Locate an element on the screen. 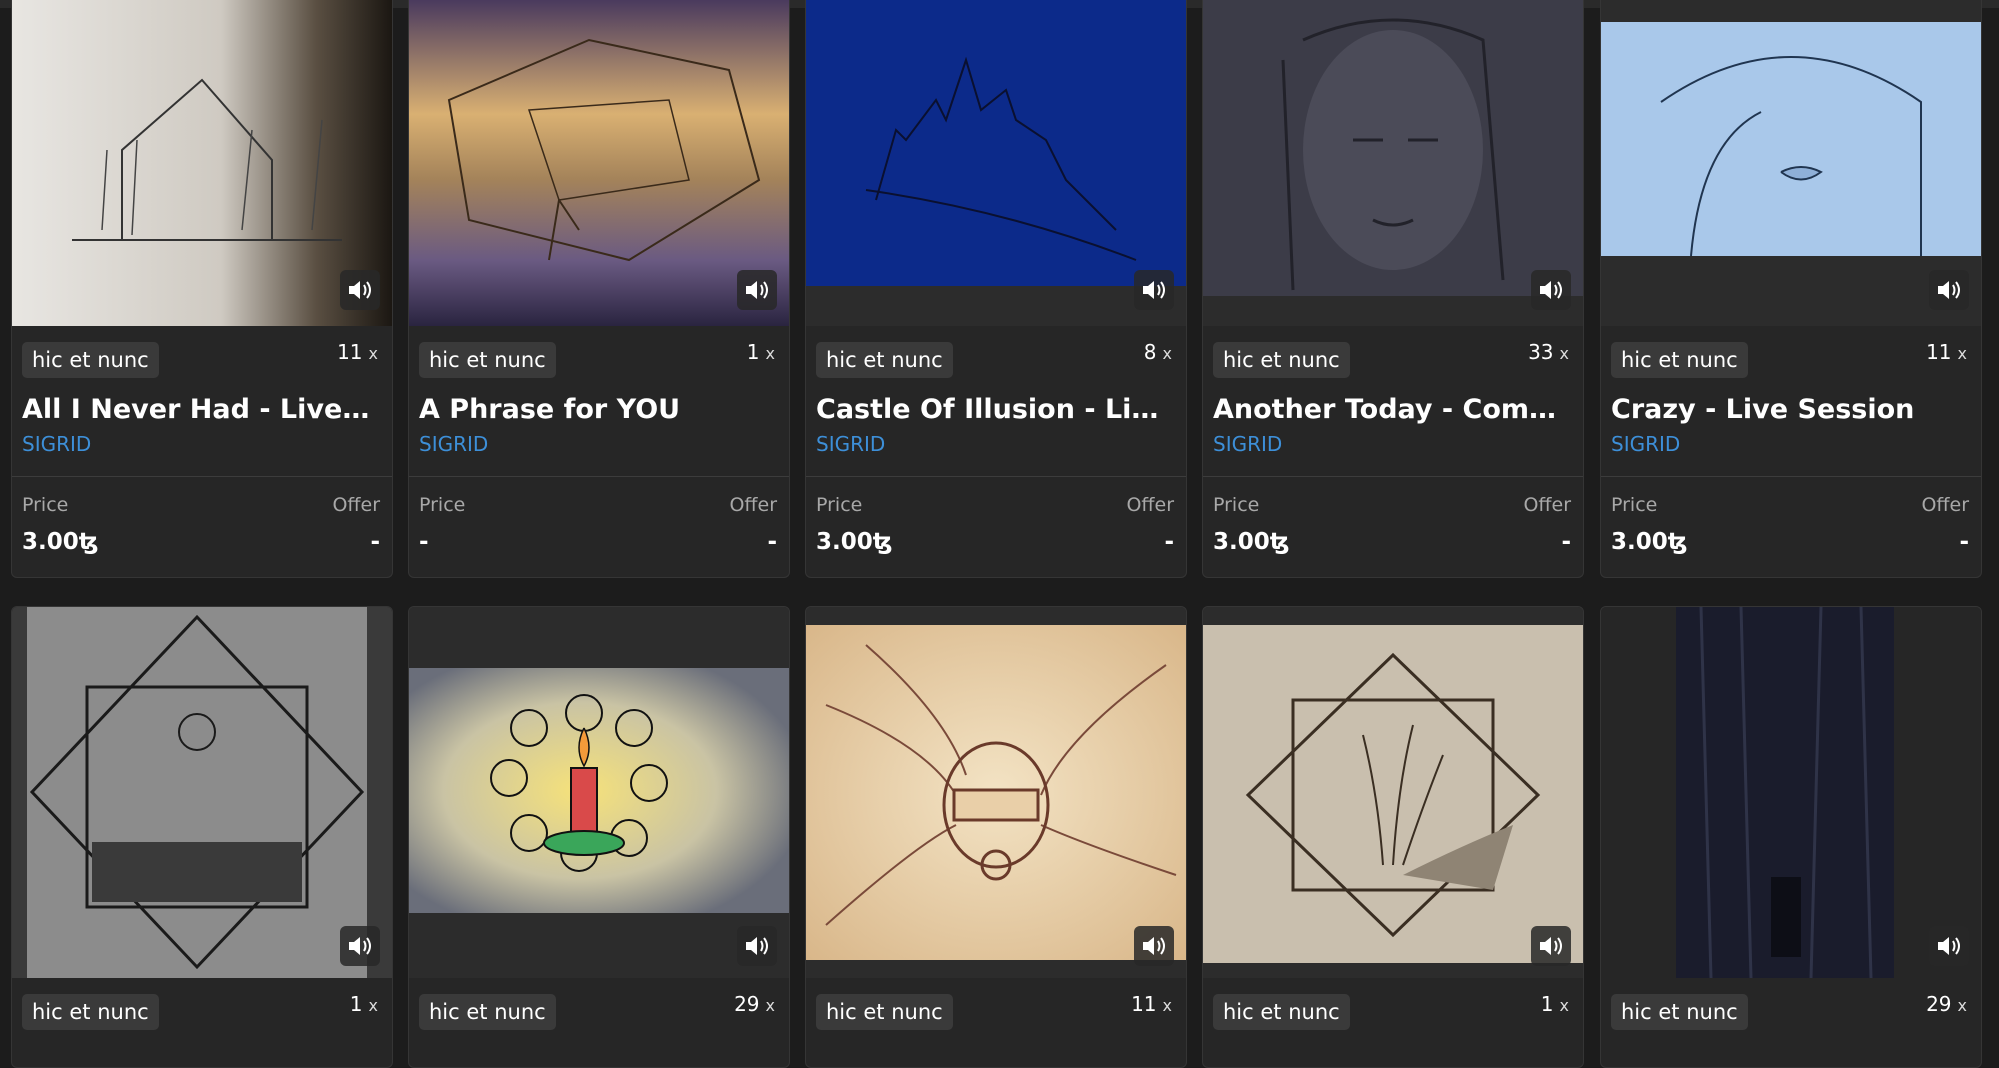 The width and height of the screenshot is (1999, 1068). artwork-dark-forest is located at coordinates (1791, 792).